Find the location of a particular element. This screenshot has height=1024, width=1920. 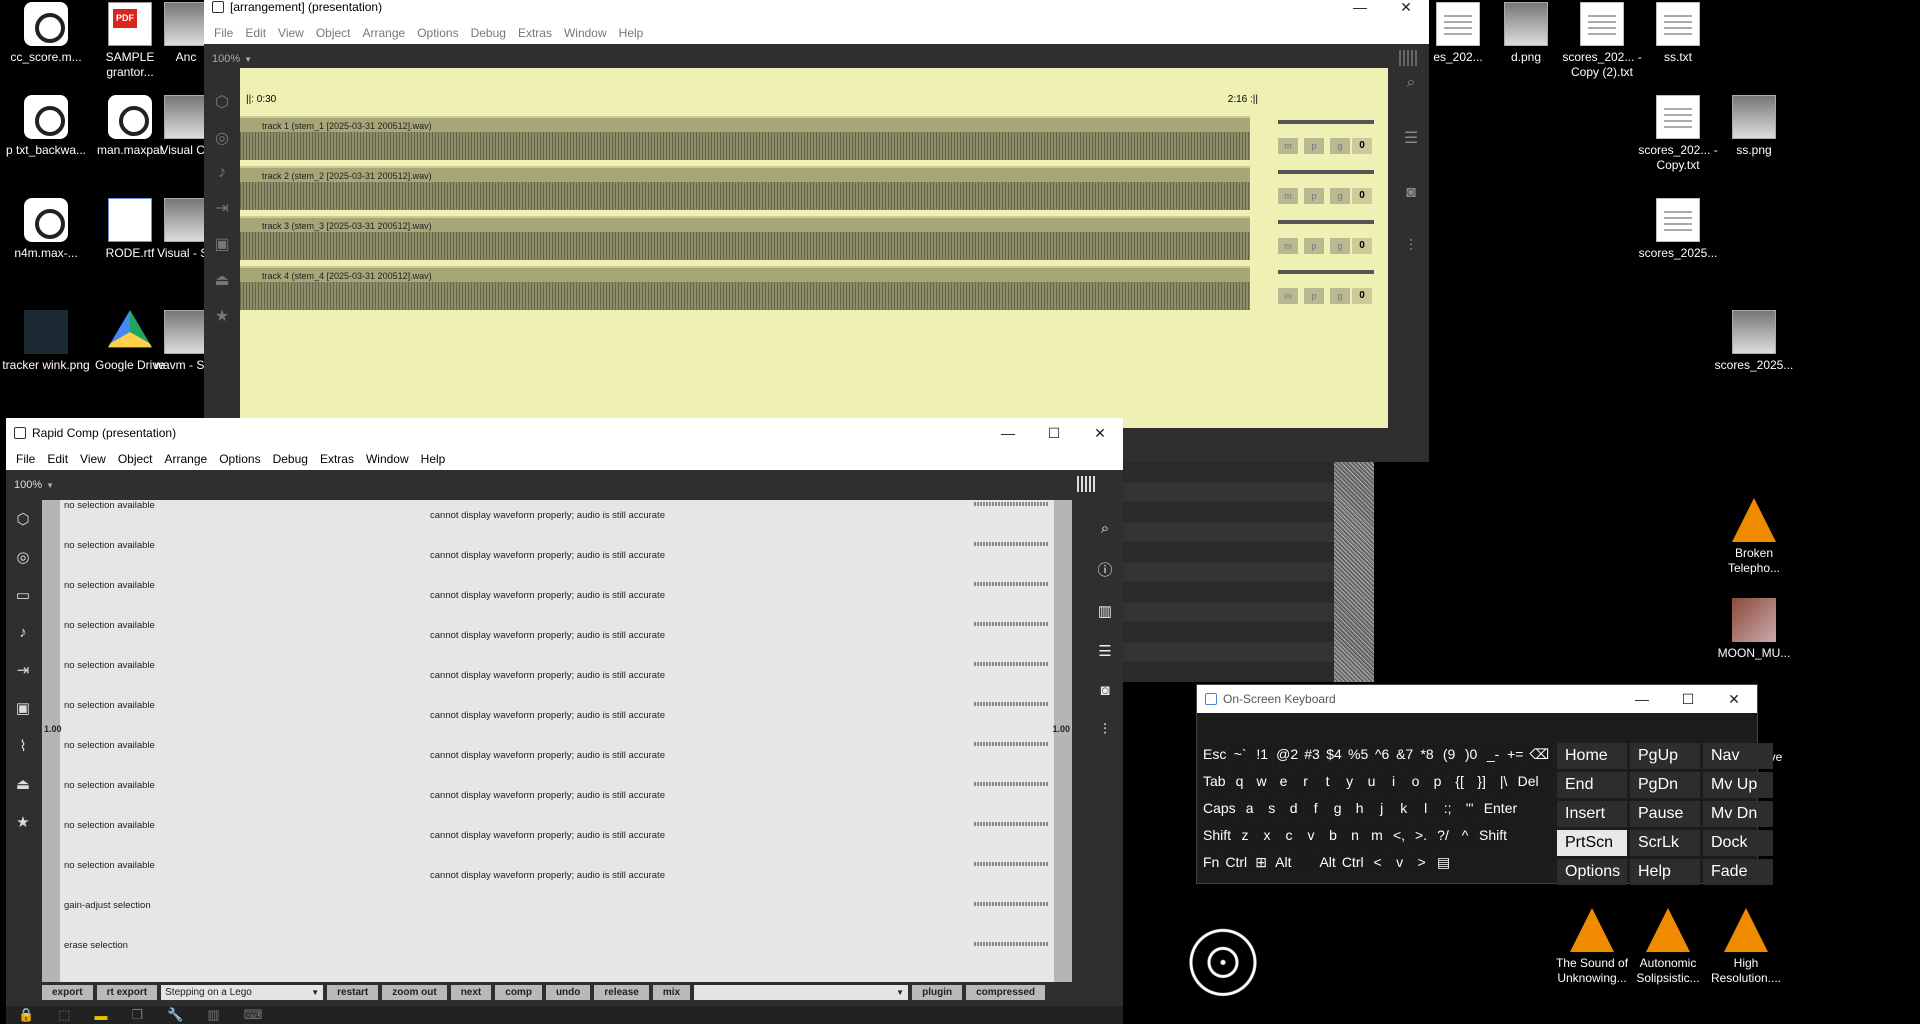

key: %5 is located at coordinates (1358, 754).